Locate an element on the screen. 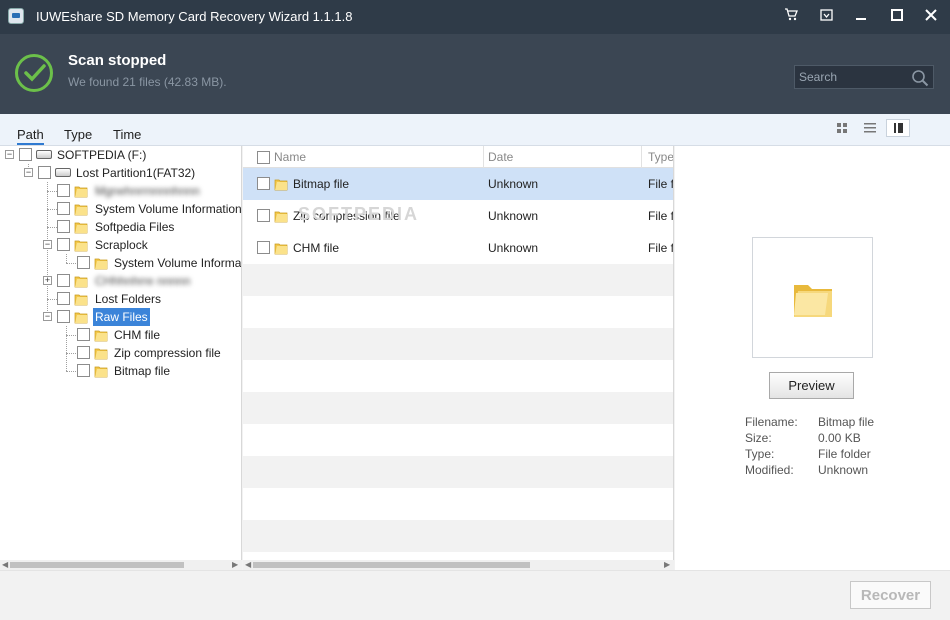 The height and width of the screenshot is (620, 950). tree-item-label: SOFTPEDIA (F:) is located at coordinates (102, 155).